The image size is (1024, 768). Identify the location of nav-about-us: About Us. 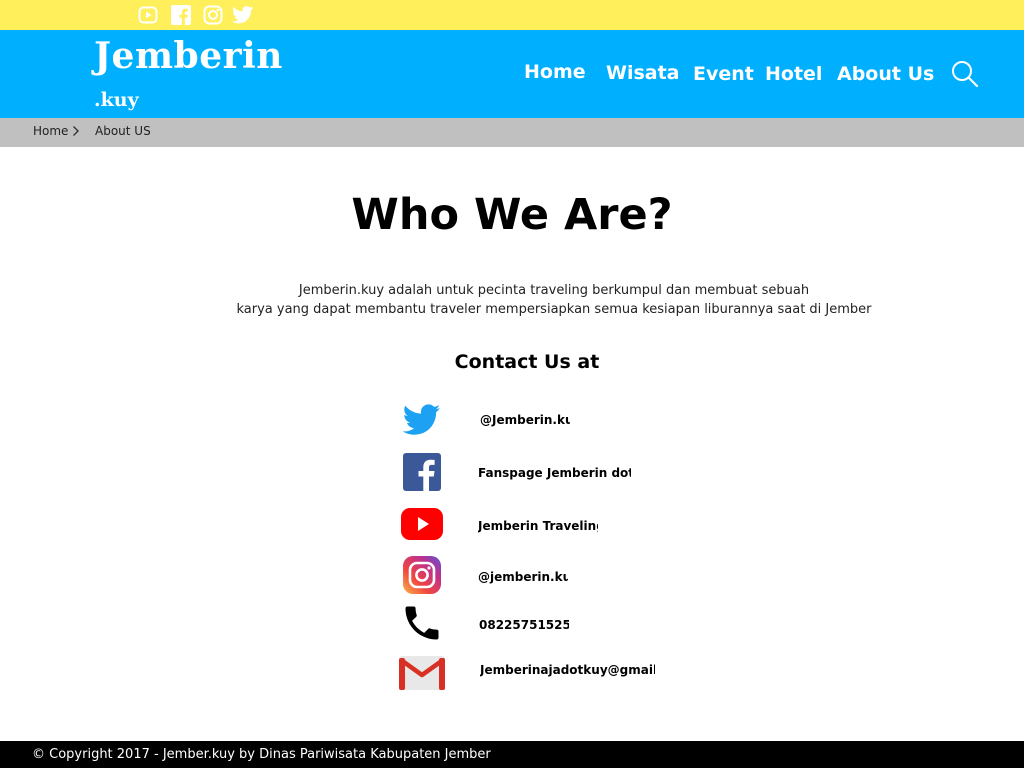
(885, 74).